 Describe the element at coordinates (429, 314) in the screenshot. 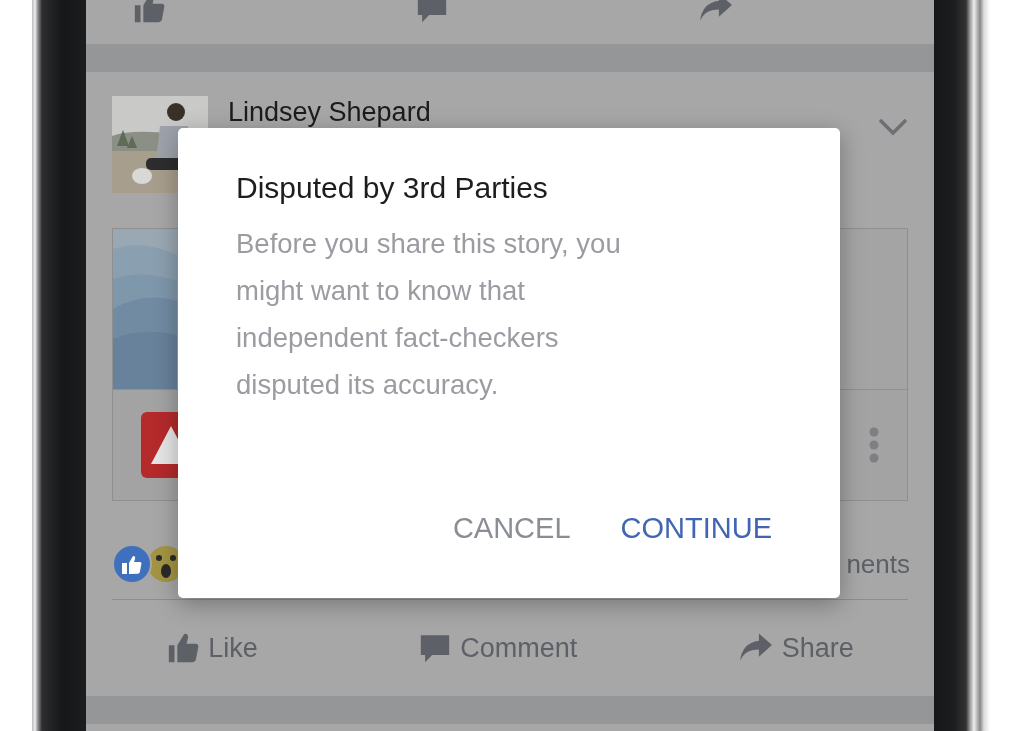

I see `dialog-message: Before you share this story, you might want to know that independent fact-checkers disputed its accuracy.` at that location.